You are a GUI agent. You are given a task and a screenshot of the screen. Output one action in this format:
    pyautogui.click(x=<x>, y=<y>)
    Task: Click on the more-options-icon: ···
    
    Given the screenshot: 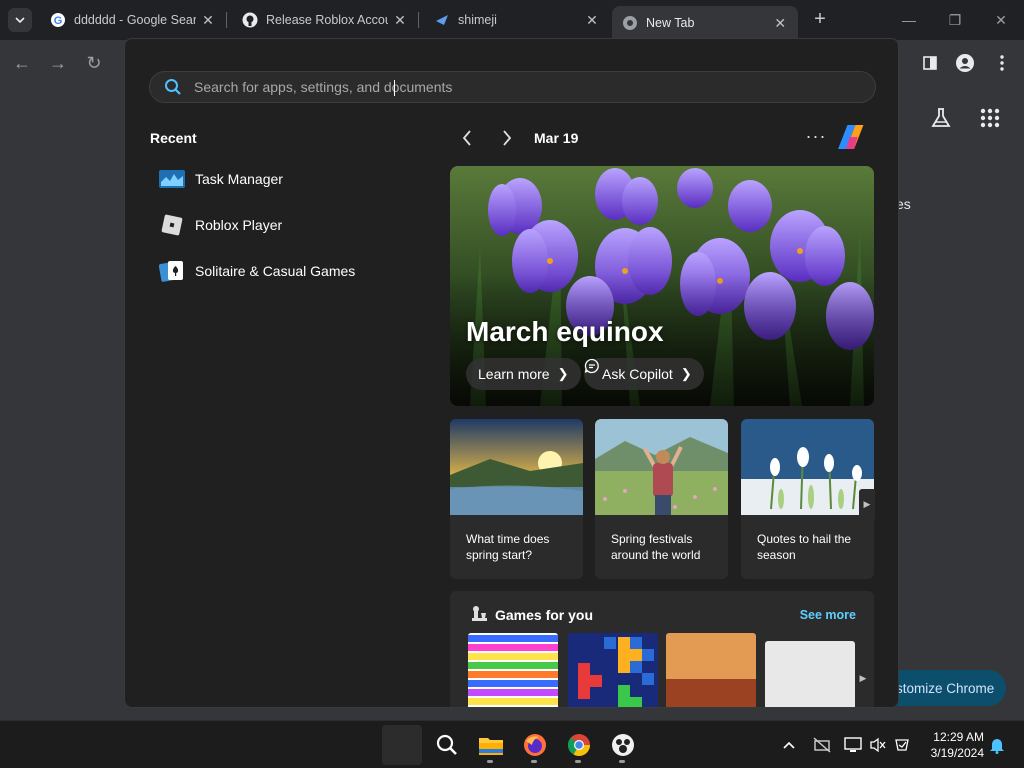 What is the action you would take?
    pyautogui.click(x=816, y=138)
    